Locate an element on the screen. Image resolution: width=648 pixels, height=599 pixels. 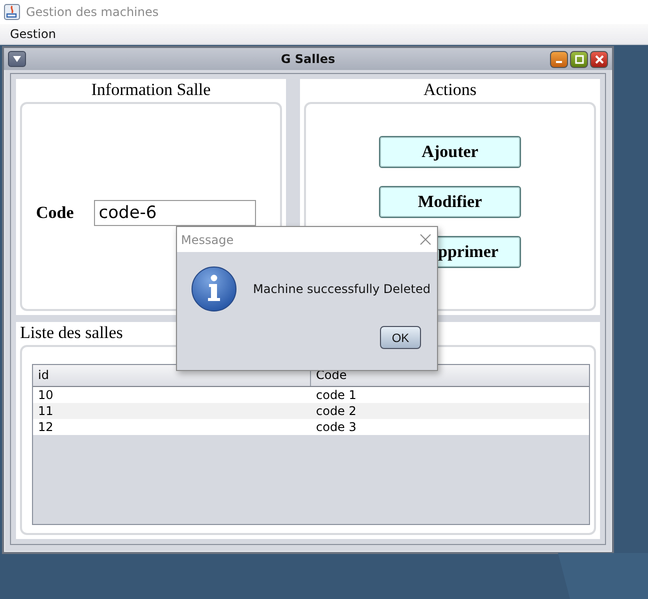
table-cell-text: 10 is located at coordinates (45, 395).